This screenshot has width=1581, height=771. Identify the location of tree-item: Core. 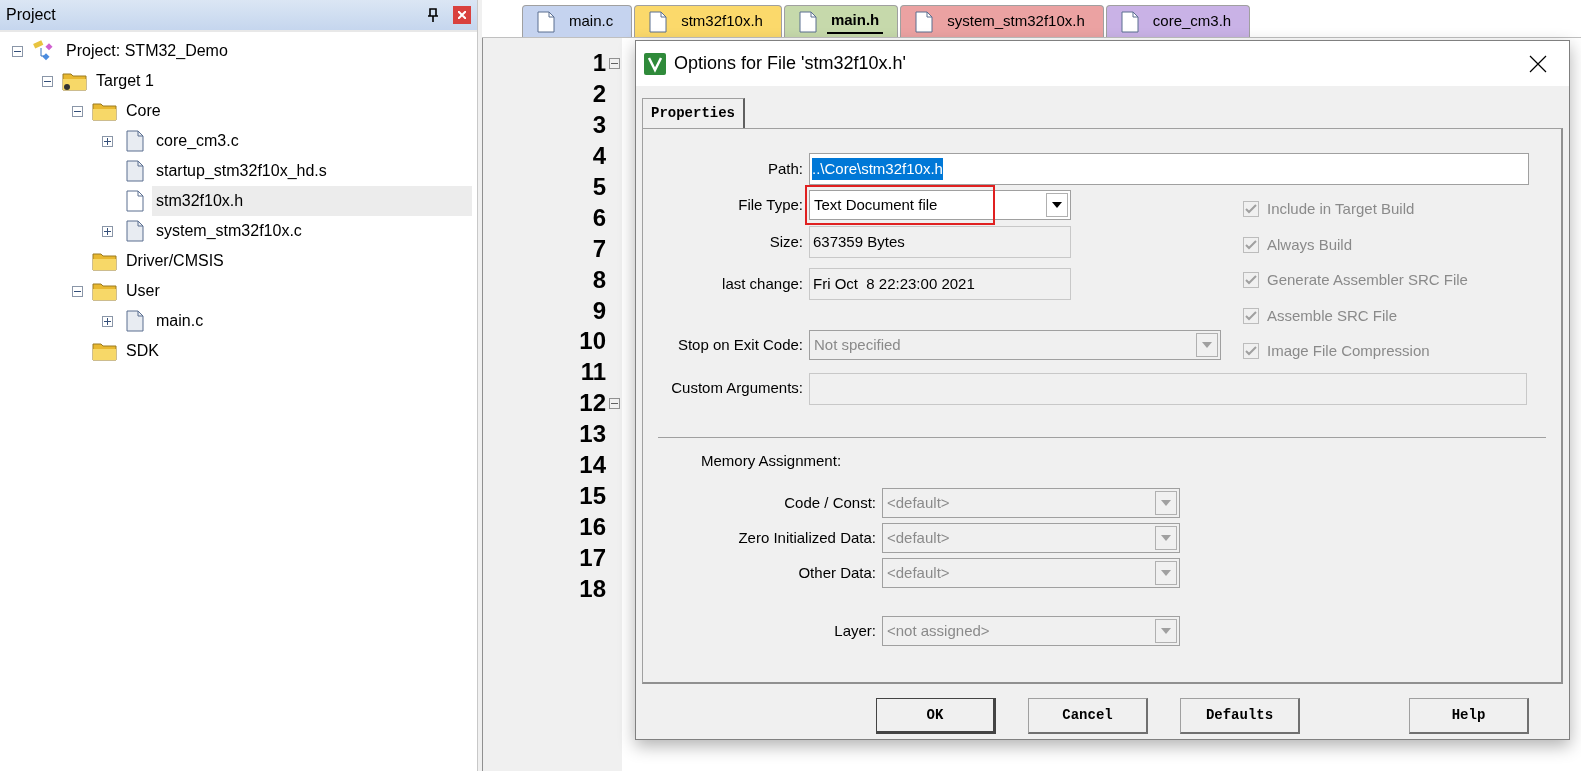
(143, 111).